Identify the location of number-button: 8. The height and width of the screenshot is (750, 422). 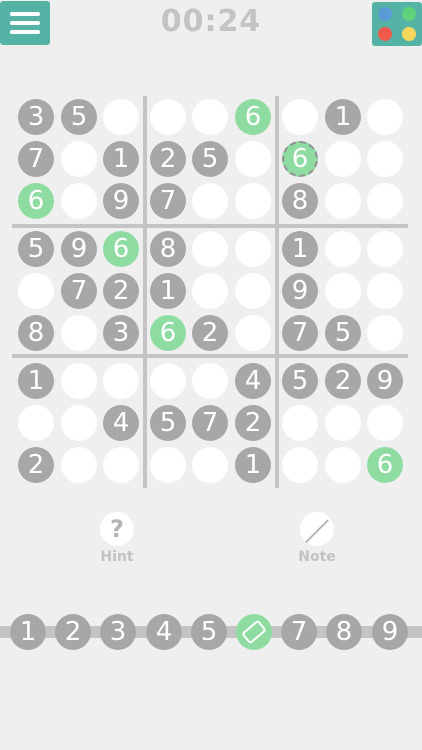
(344, 632).